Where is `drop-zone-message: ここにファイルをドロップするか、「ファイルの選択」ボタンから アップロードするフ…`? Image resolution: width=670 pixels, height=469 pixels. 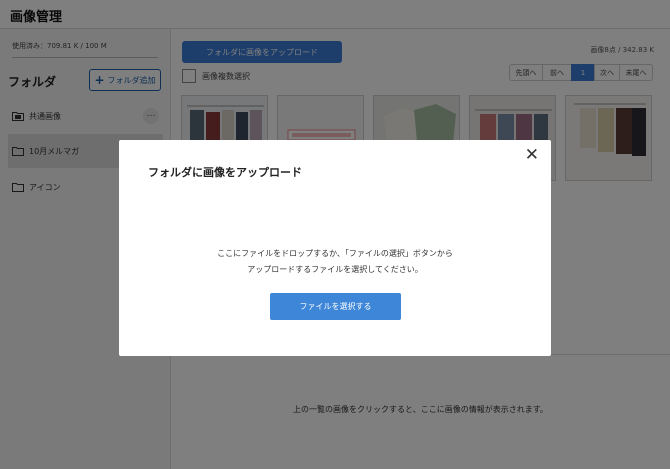 drop-zone-message: ここにファイルをドロップするか、「ファイルの選択」ボタンから アップロードするフ… is located at coordinates (335, 262).